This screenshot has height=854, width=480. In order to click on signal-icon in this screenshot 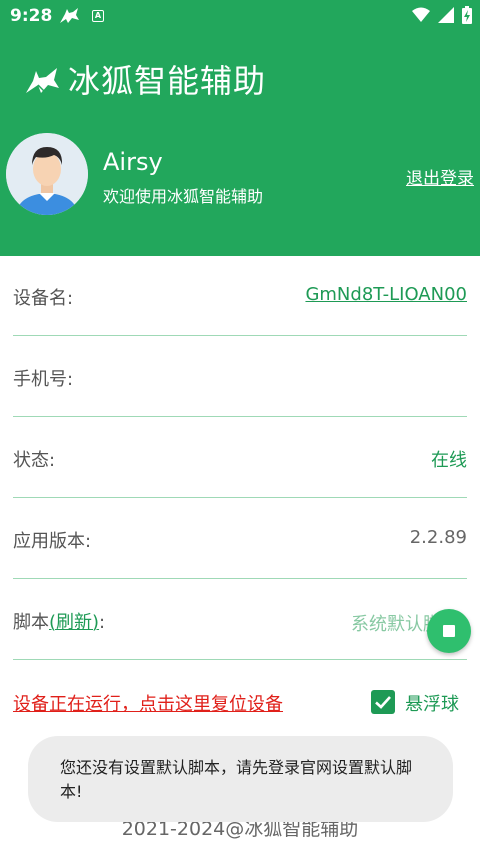, I will do `click(446, 15)`.